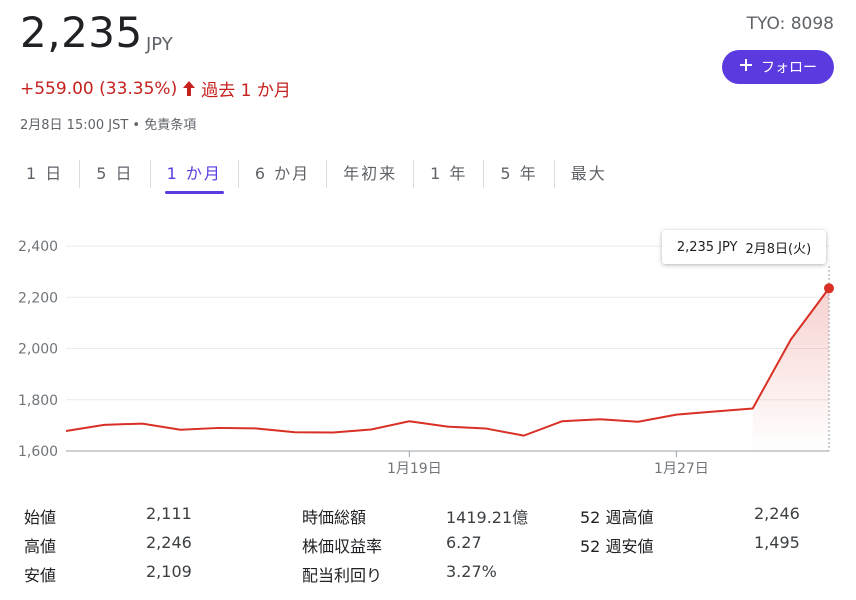 This screenshot has width=856, height=600. What do you see at coordinates (371, 174) in the screenshot?
I see `tab-ytd: 年初来` at bounding box center [371, 174].